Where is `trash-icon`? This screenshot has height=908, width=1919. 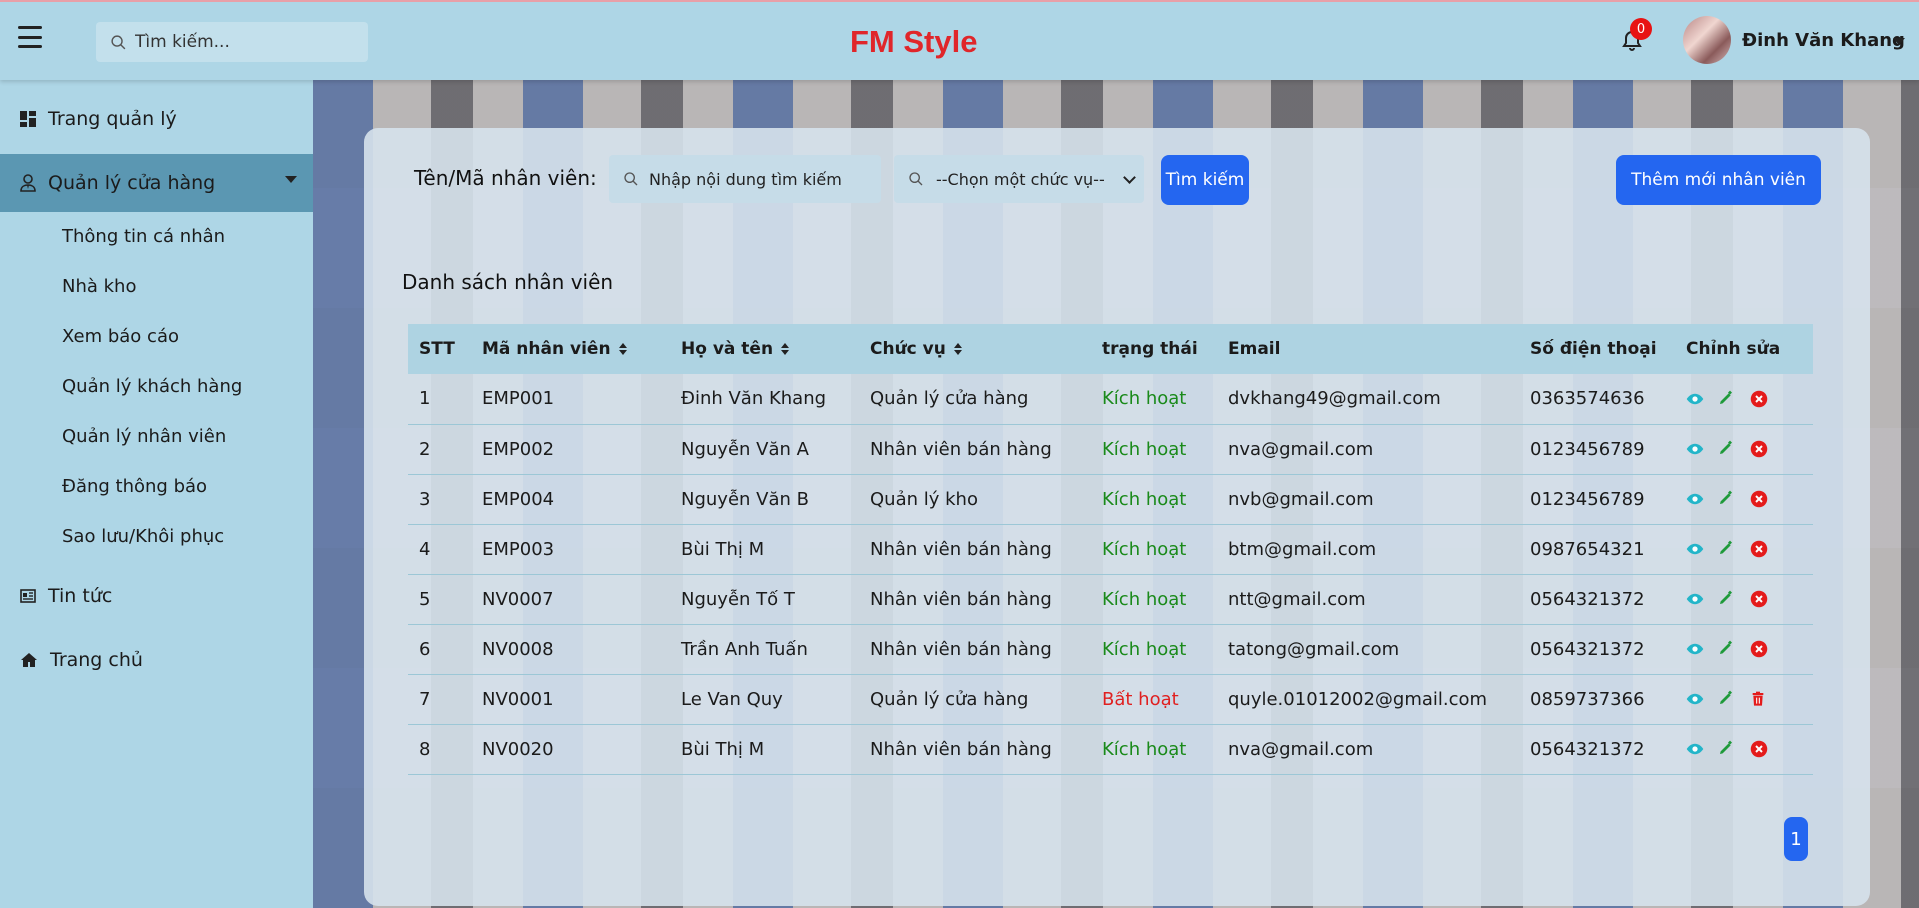
trash-icon is located at coordinates (1759, 699).